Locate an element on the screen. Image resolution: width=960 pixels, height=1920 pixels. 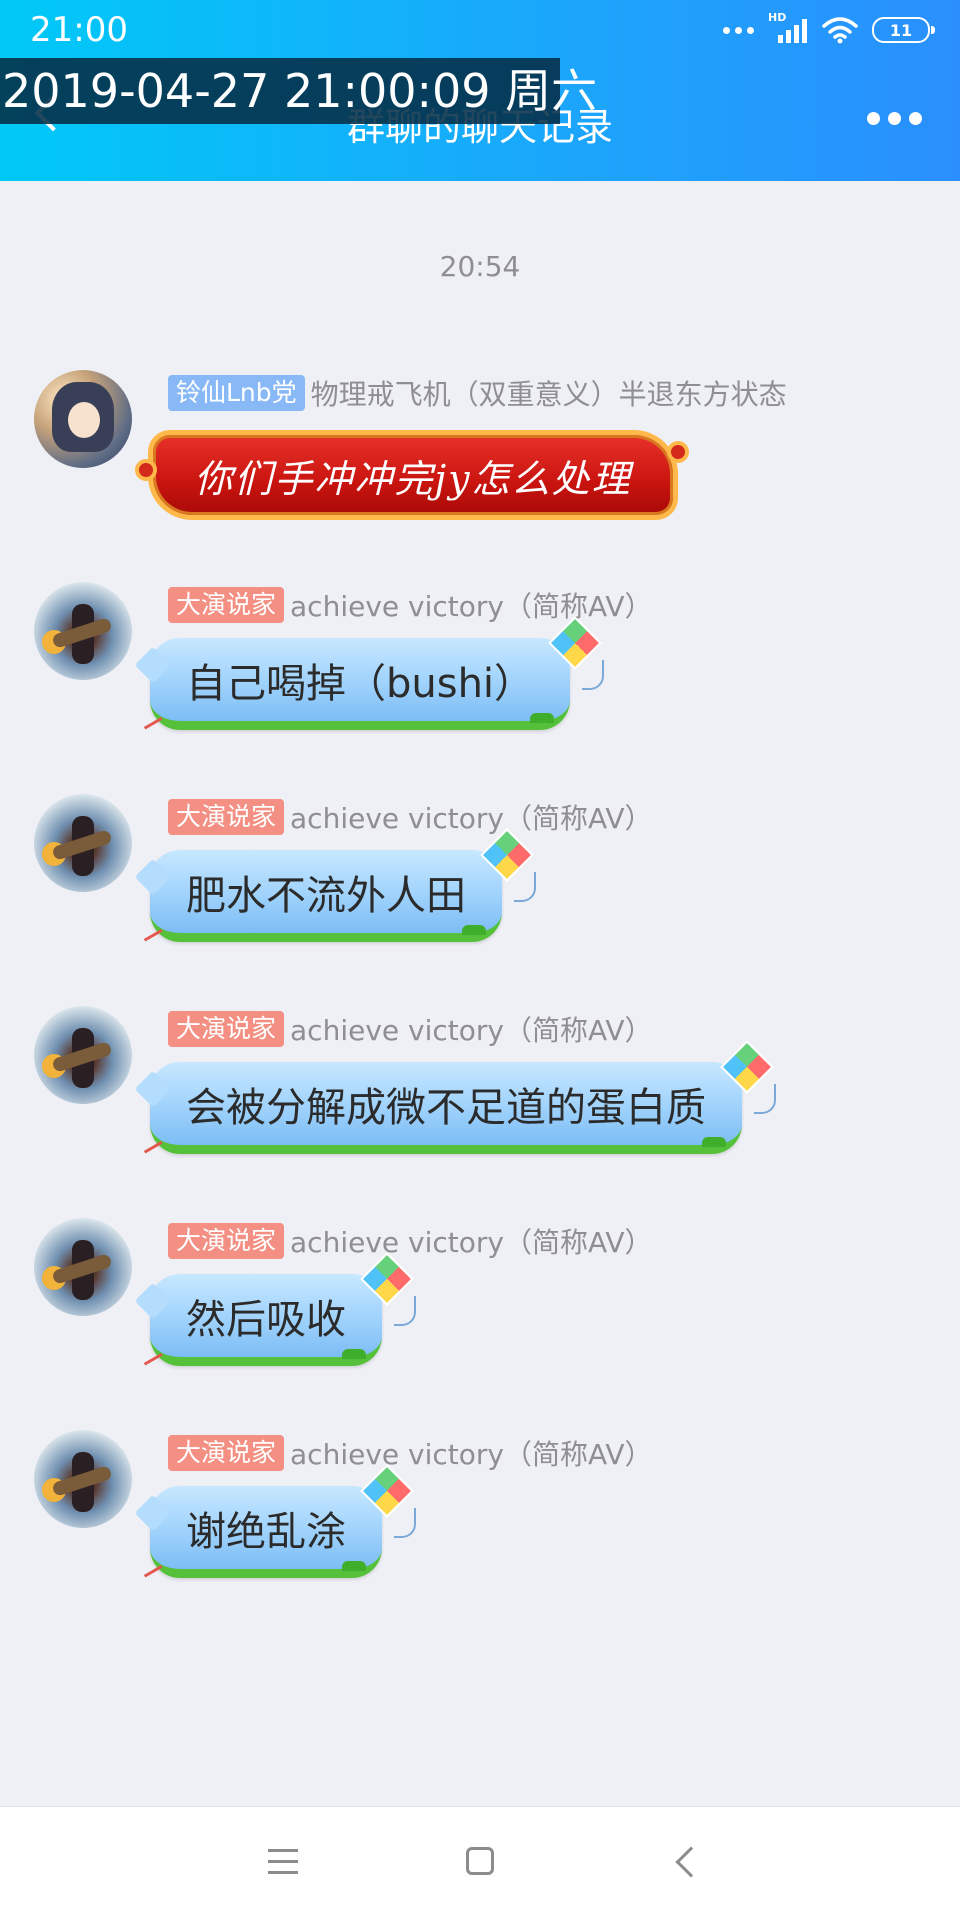
back-icon is located at coordinates (691, 1862).